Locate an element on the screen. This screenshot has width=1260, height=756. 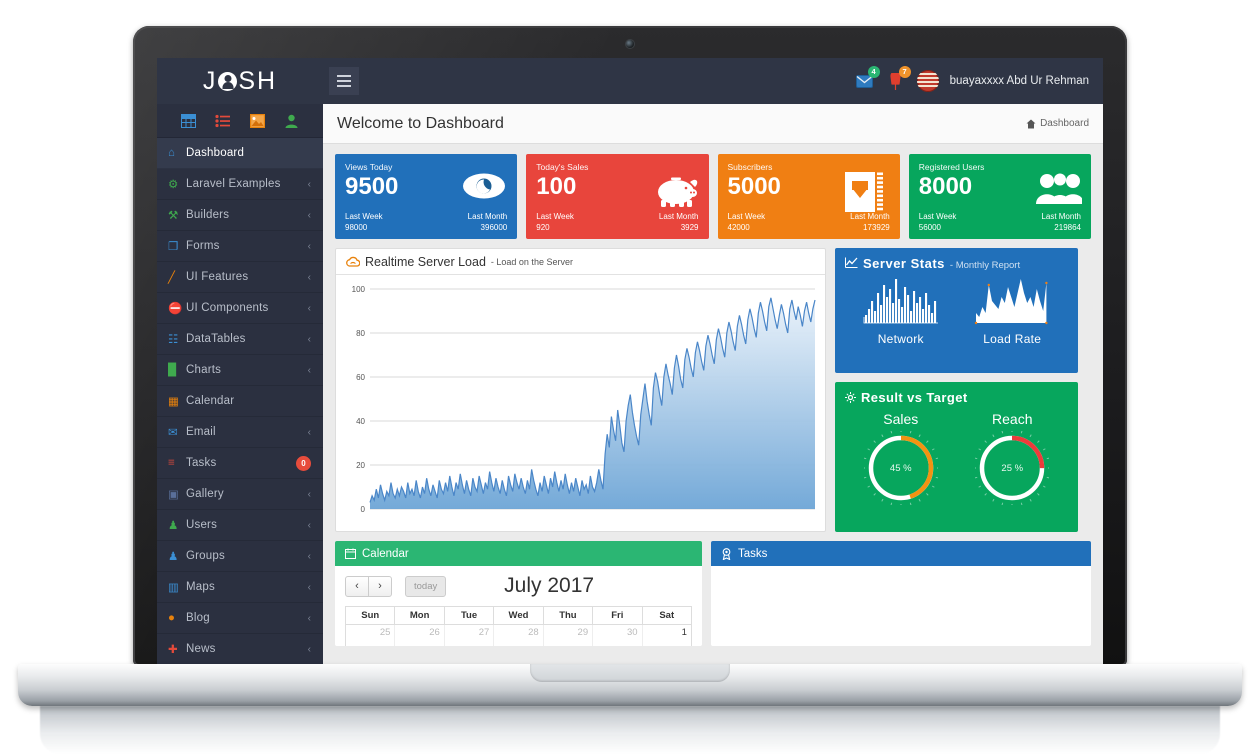
image-icon: ▣ is located at coordinates (173, 495).